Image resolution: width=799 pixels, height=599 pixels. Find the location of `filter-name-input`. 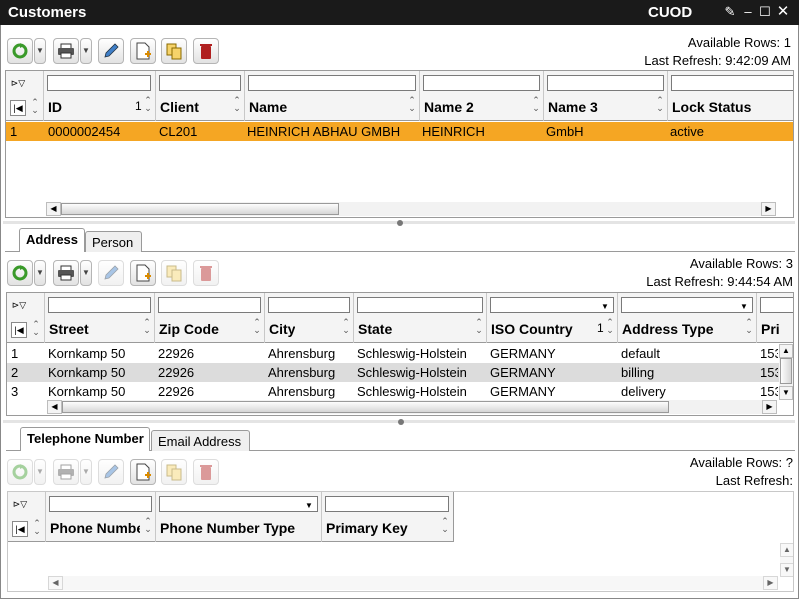

filter-name-input is located at coordinates (332, 83).